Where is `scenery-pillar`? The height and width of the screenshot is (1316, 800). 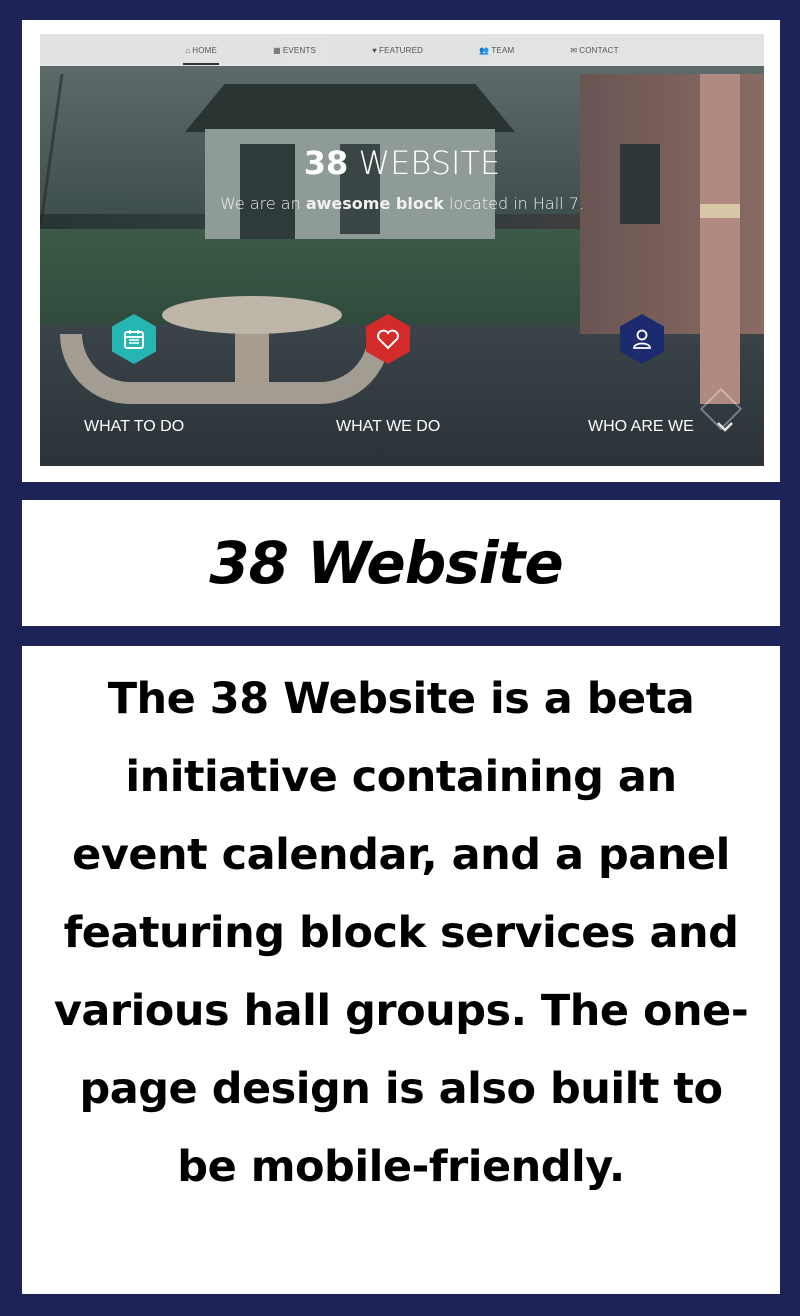
scenery-pillar is located at coordinates (720, 239).